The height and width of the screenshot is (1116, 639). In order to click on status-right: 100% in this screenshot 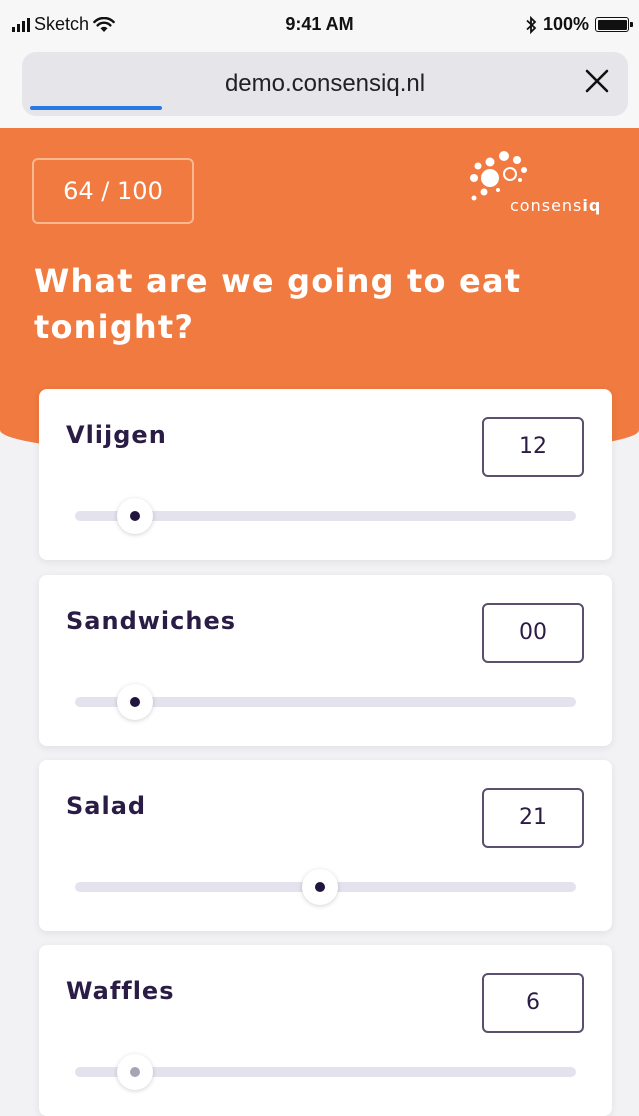, I will do `click(579, 24)`.